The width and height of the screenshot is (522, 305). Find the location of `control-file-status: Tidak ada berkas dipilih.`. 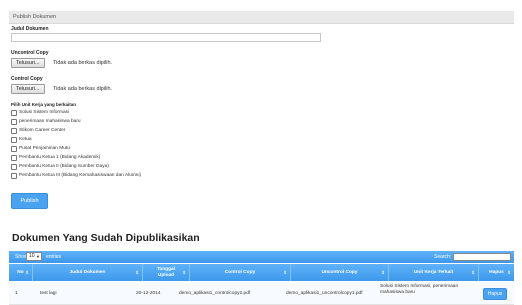

control-file-status: Tidak ada berkas dipilih. is located at coordinates (83, 89).